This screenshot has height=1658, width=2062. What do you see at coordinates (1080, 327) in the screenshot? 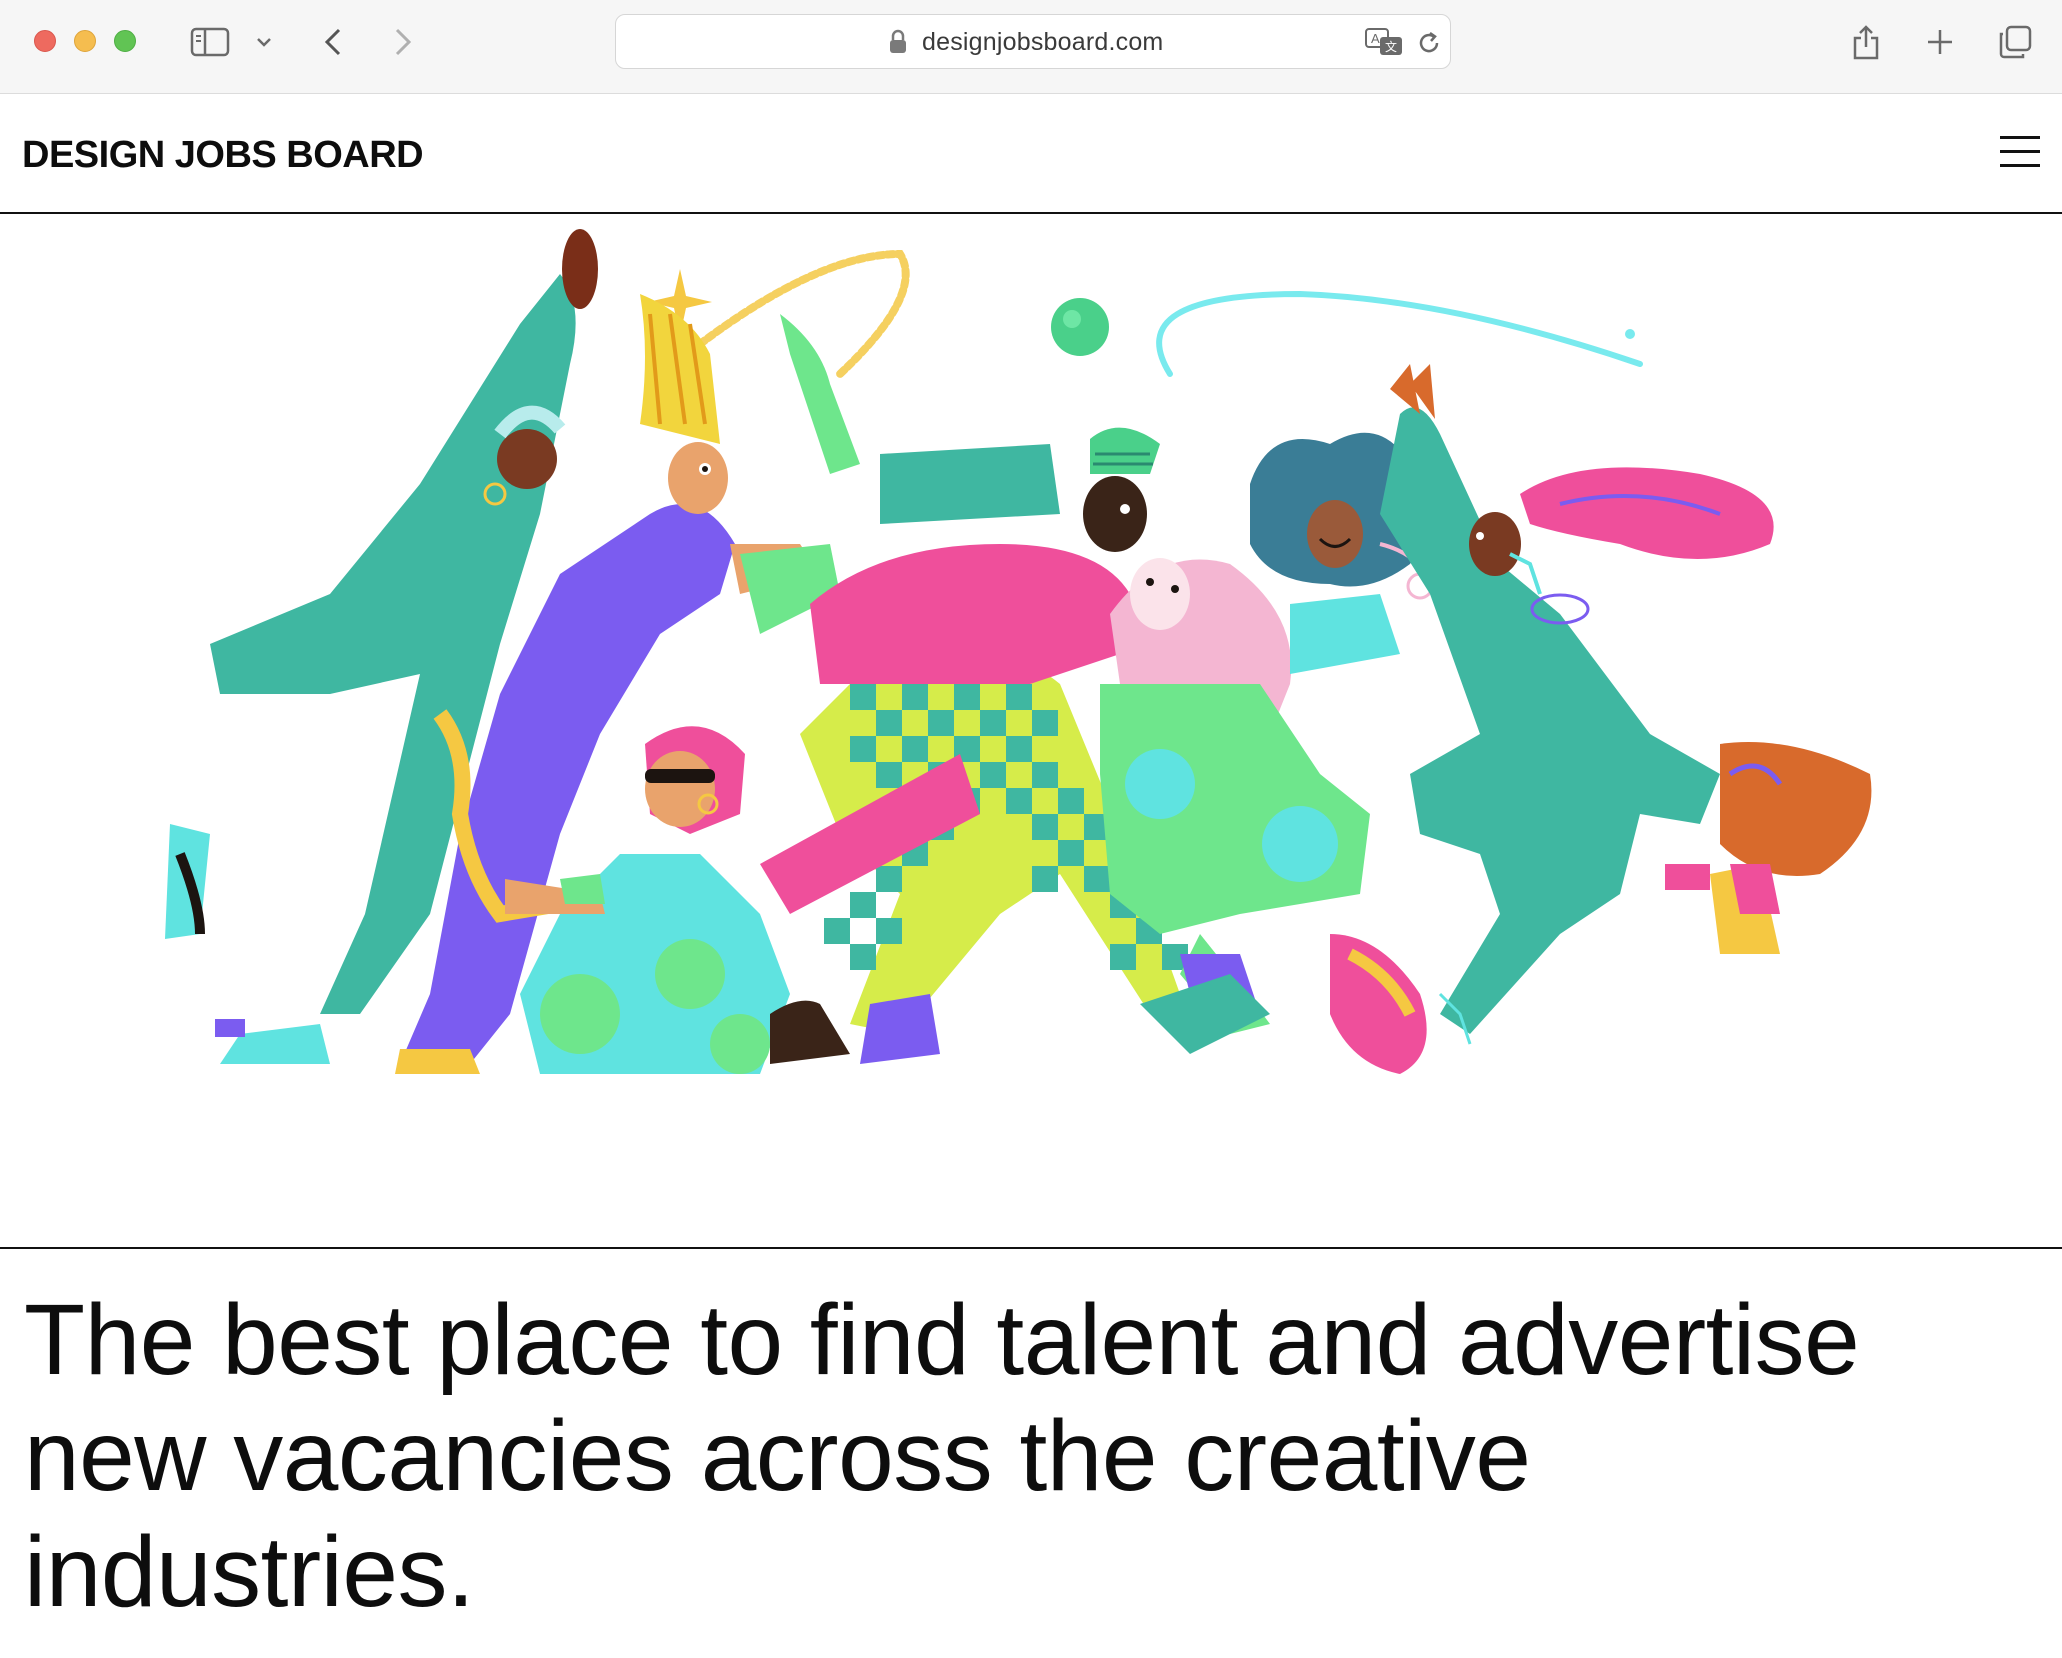
I see `green-planet` at bounding box center [1080, 327].